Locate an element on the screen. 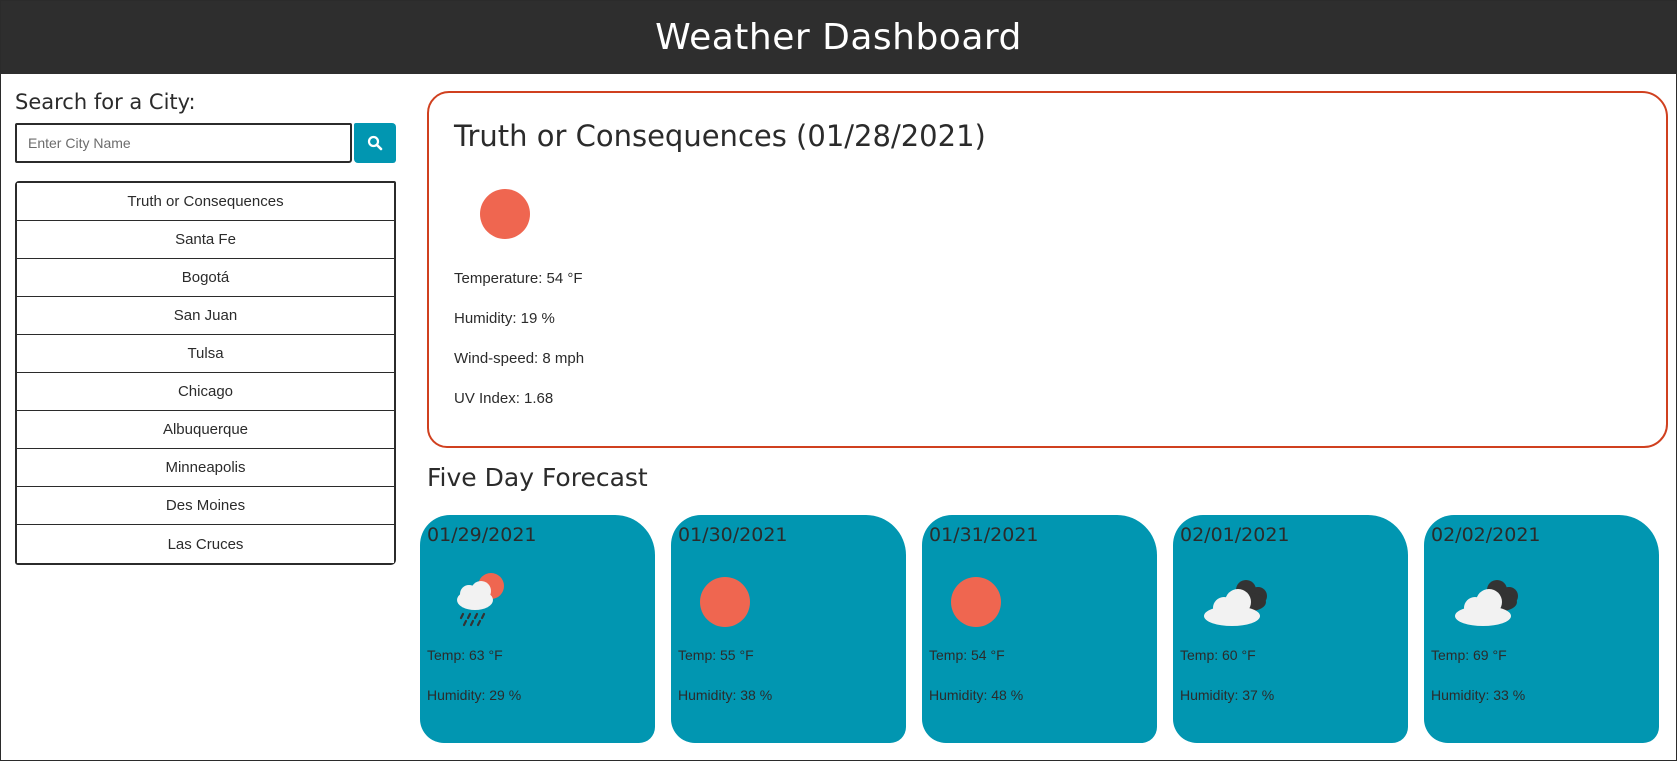  history-item: Las Cruces is located at coordinates (205, 544).